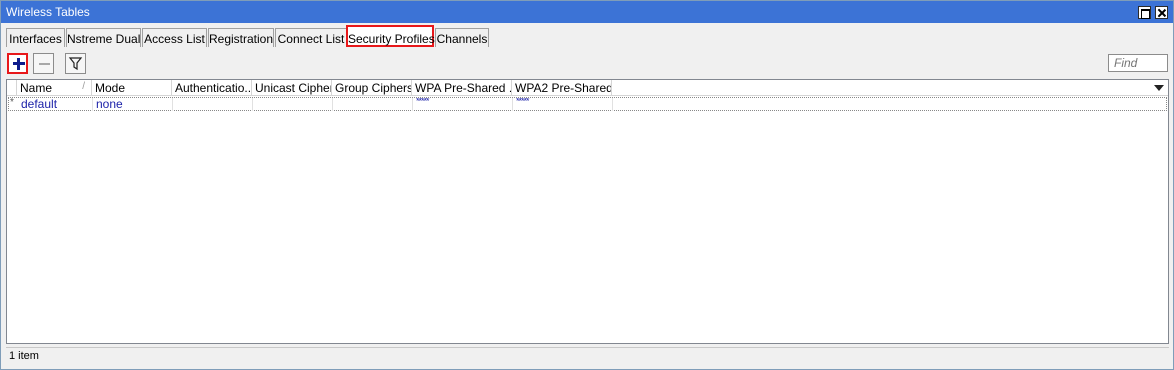 This screenshot has height=370, width=1174. I want to click on plus-icon, so click(19, 64).